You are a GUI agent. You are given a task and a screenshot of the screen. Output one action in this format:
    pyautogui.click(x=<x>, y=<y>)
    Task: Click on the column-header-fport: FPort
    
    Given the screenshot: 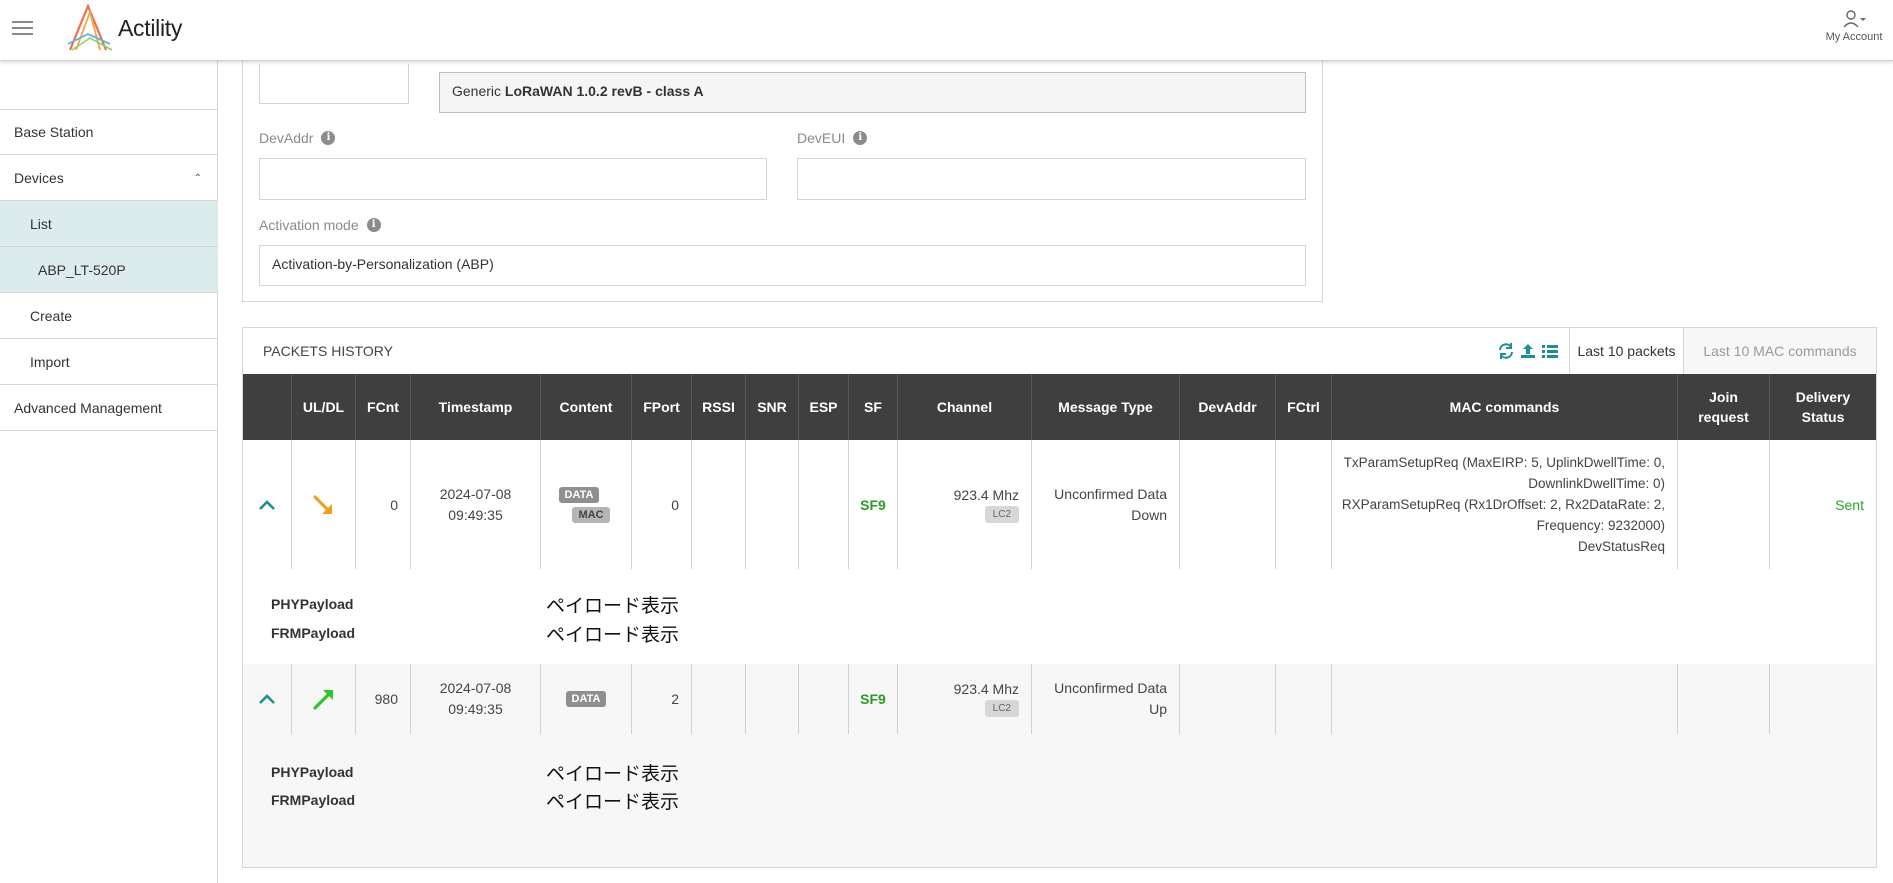 What is the action you would take?
    pyautogui.click(x=662, y=407)
    